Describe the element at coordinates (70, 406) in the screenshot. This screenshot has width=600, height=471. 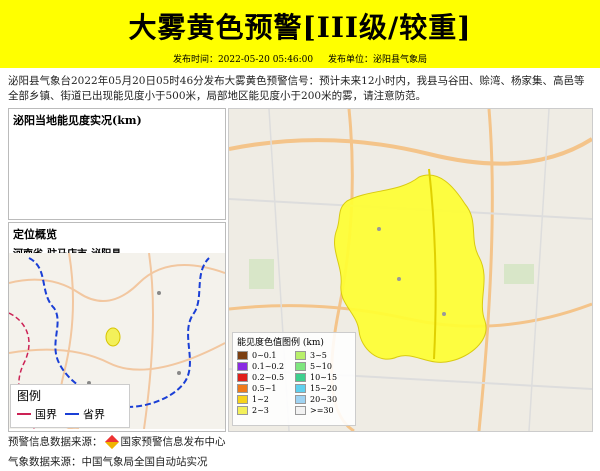
I see `location-legend: 图例 国界 省界` at that location.